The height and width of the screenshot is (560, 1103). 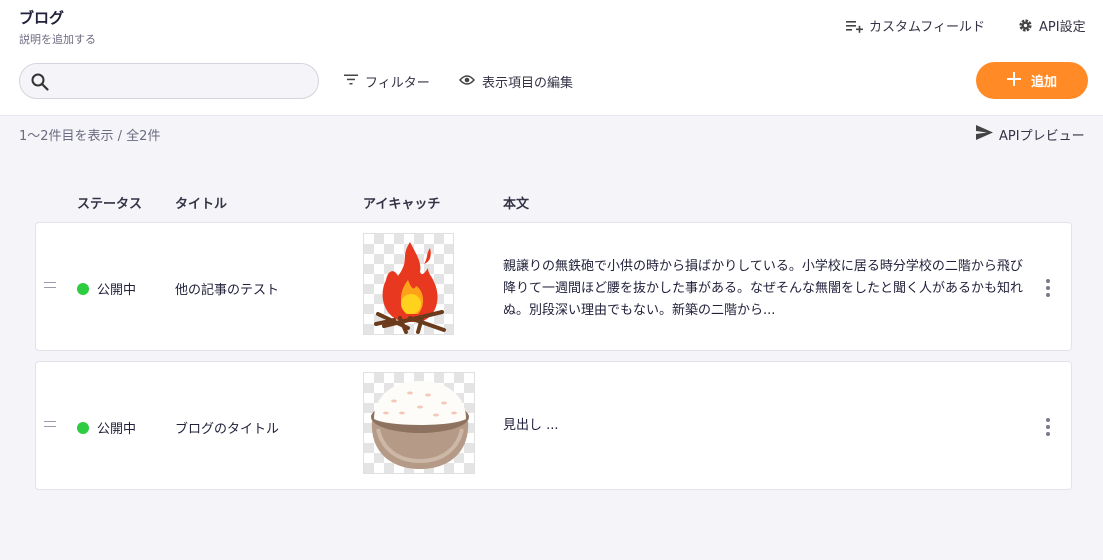 What do you see at coordinates (227, 290) in the screenshot?
I see `row-title: 他の記事のテスト` at bounding box center [227, 290].